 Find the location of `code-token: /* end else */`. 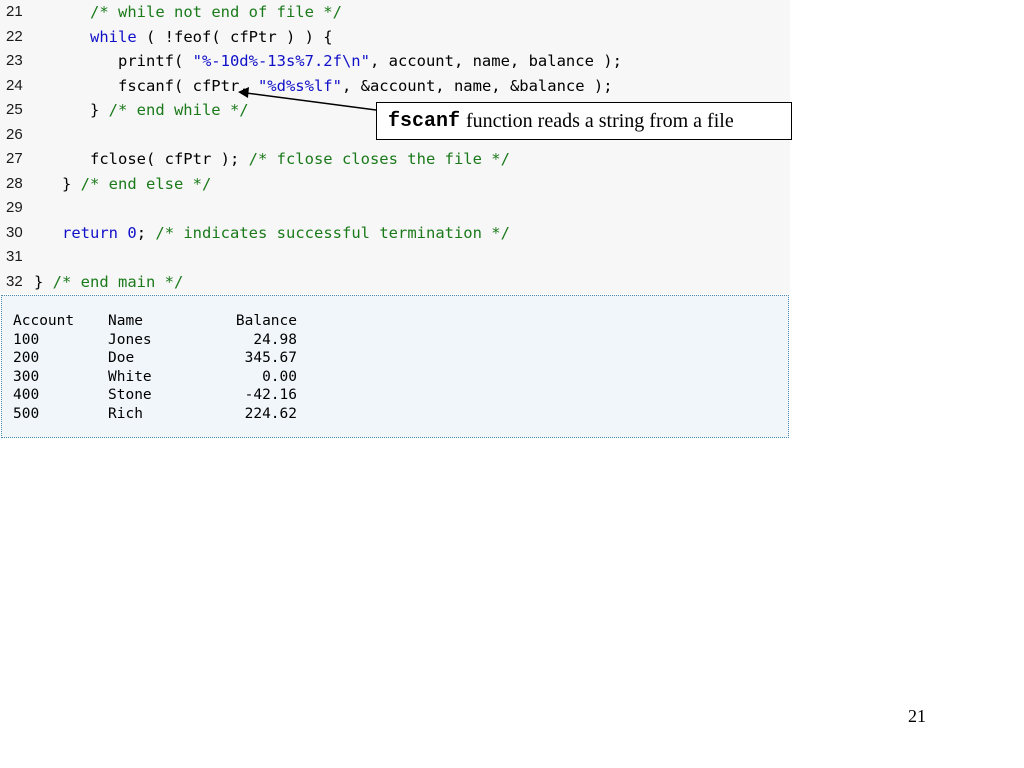

code-token: /* end else */ is located at coordinates (146, 183).